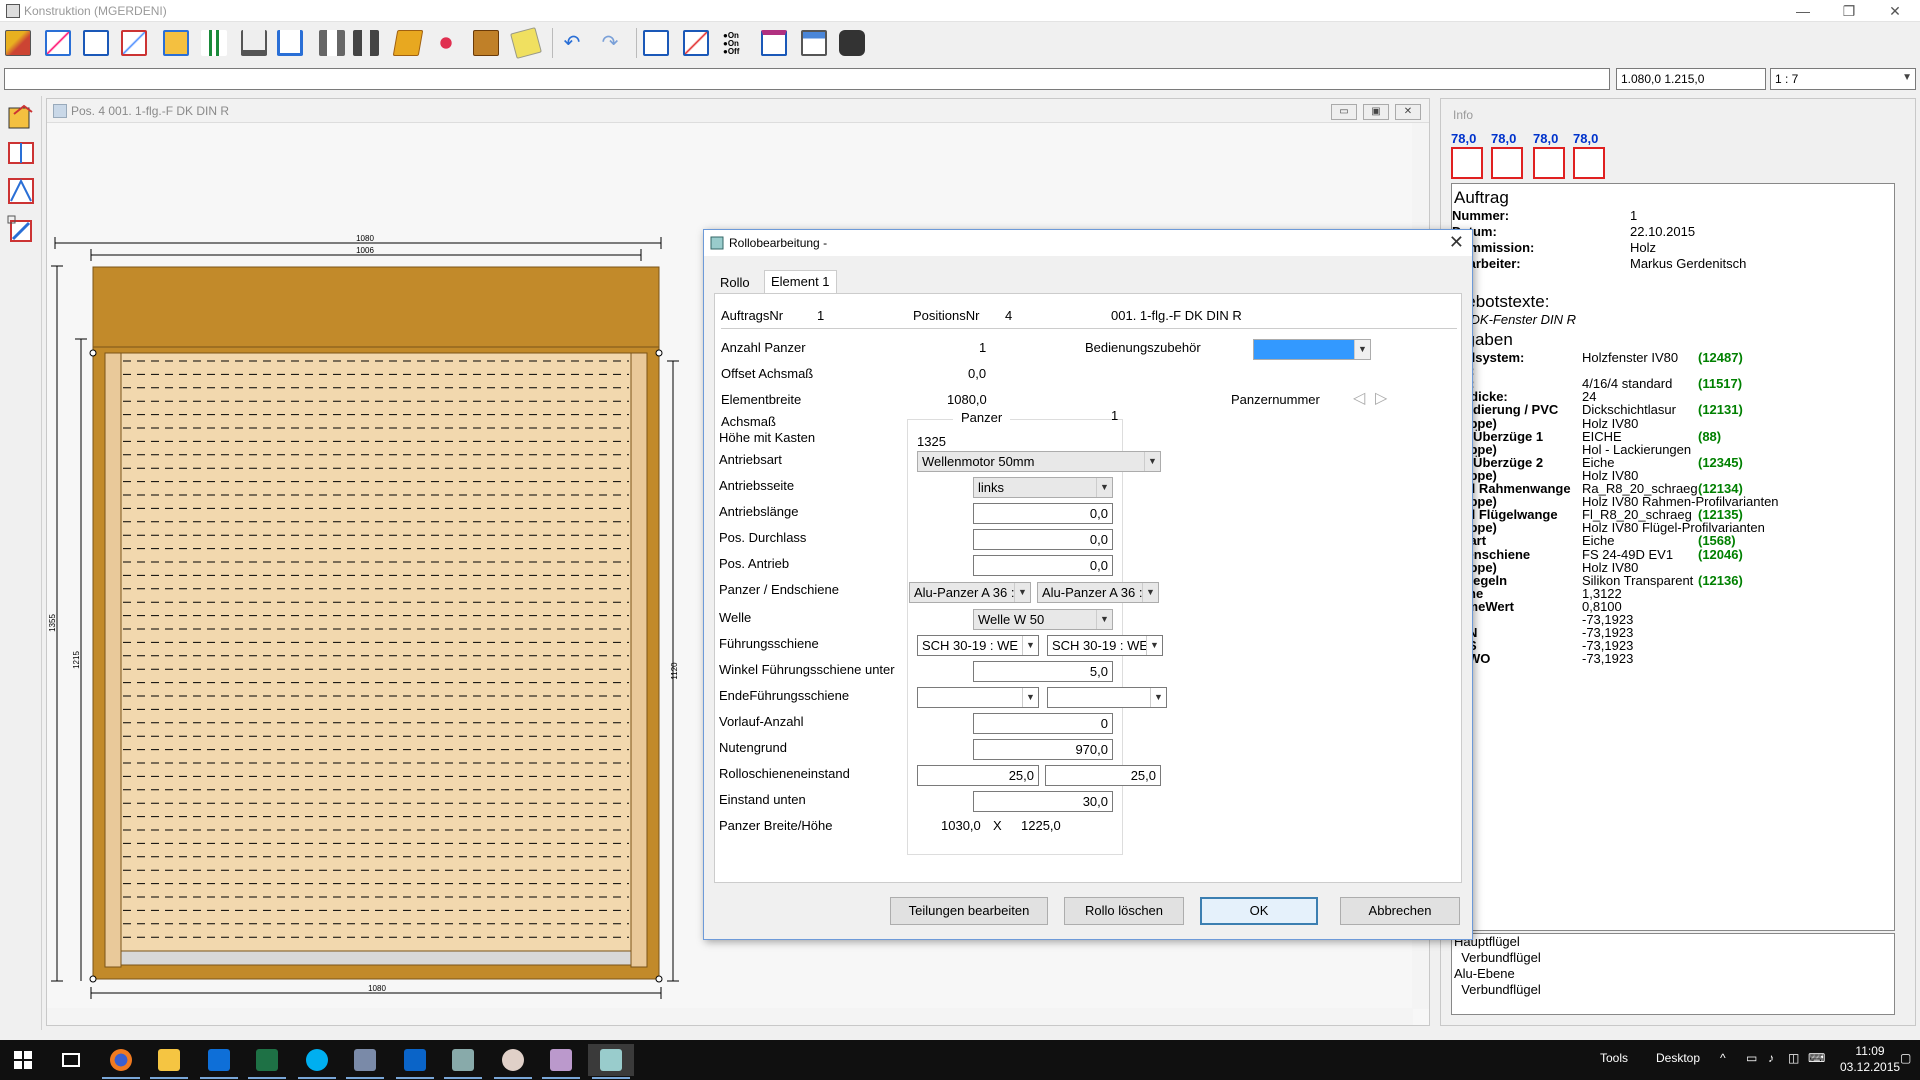  Describe the element at coordinates (1400, 911) in the screenshot. I see `abbrechen-button: Abbrechen` at that location.